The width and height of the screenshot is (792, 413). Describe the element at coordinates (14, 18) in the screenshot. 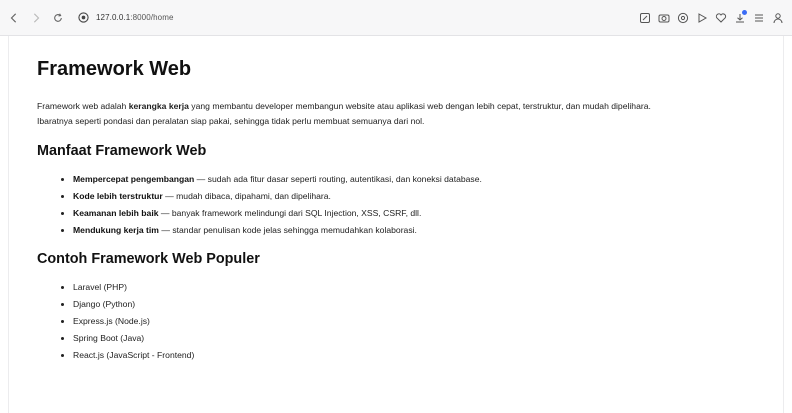

I see `back-icon` at that location.